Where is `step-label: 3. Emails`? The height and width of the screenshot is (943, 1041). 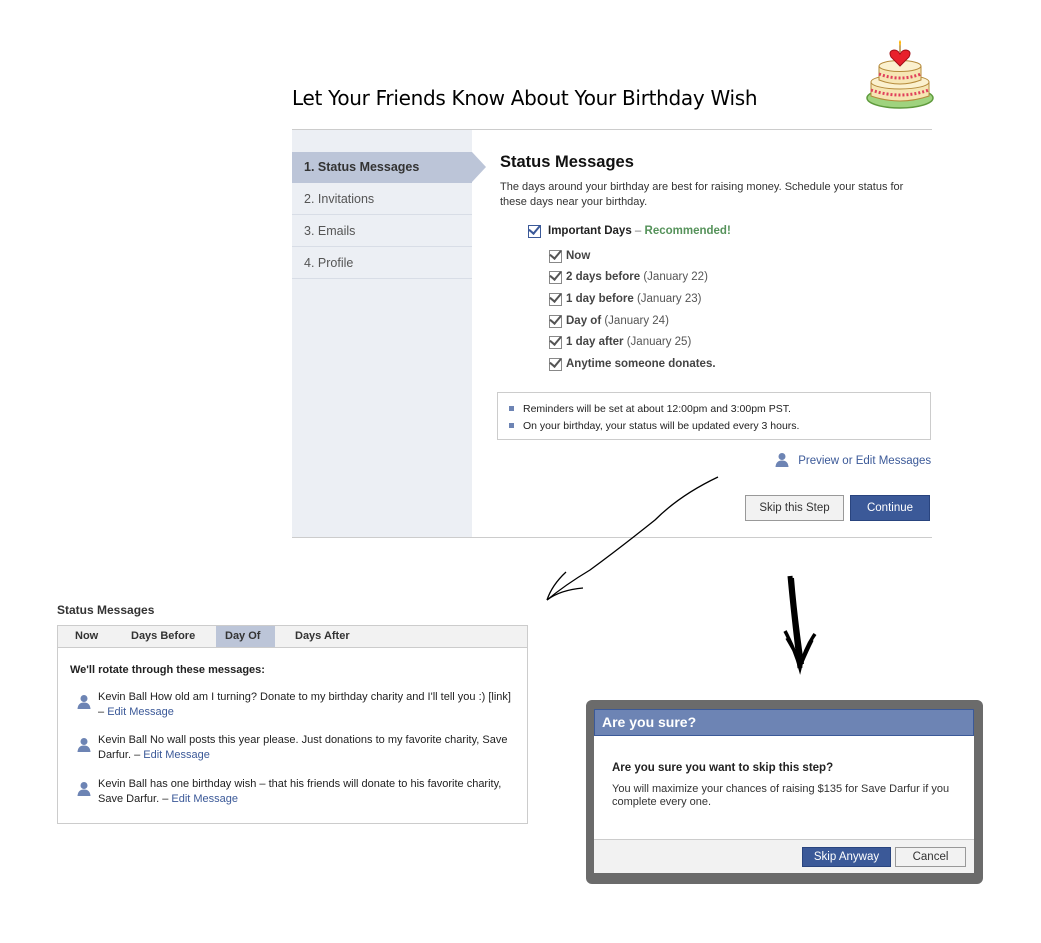
step-label: 3. Emails is located at coordinates (330, 231).